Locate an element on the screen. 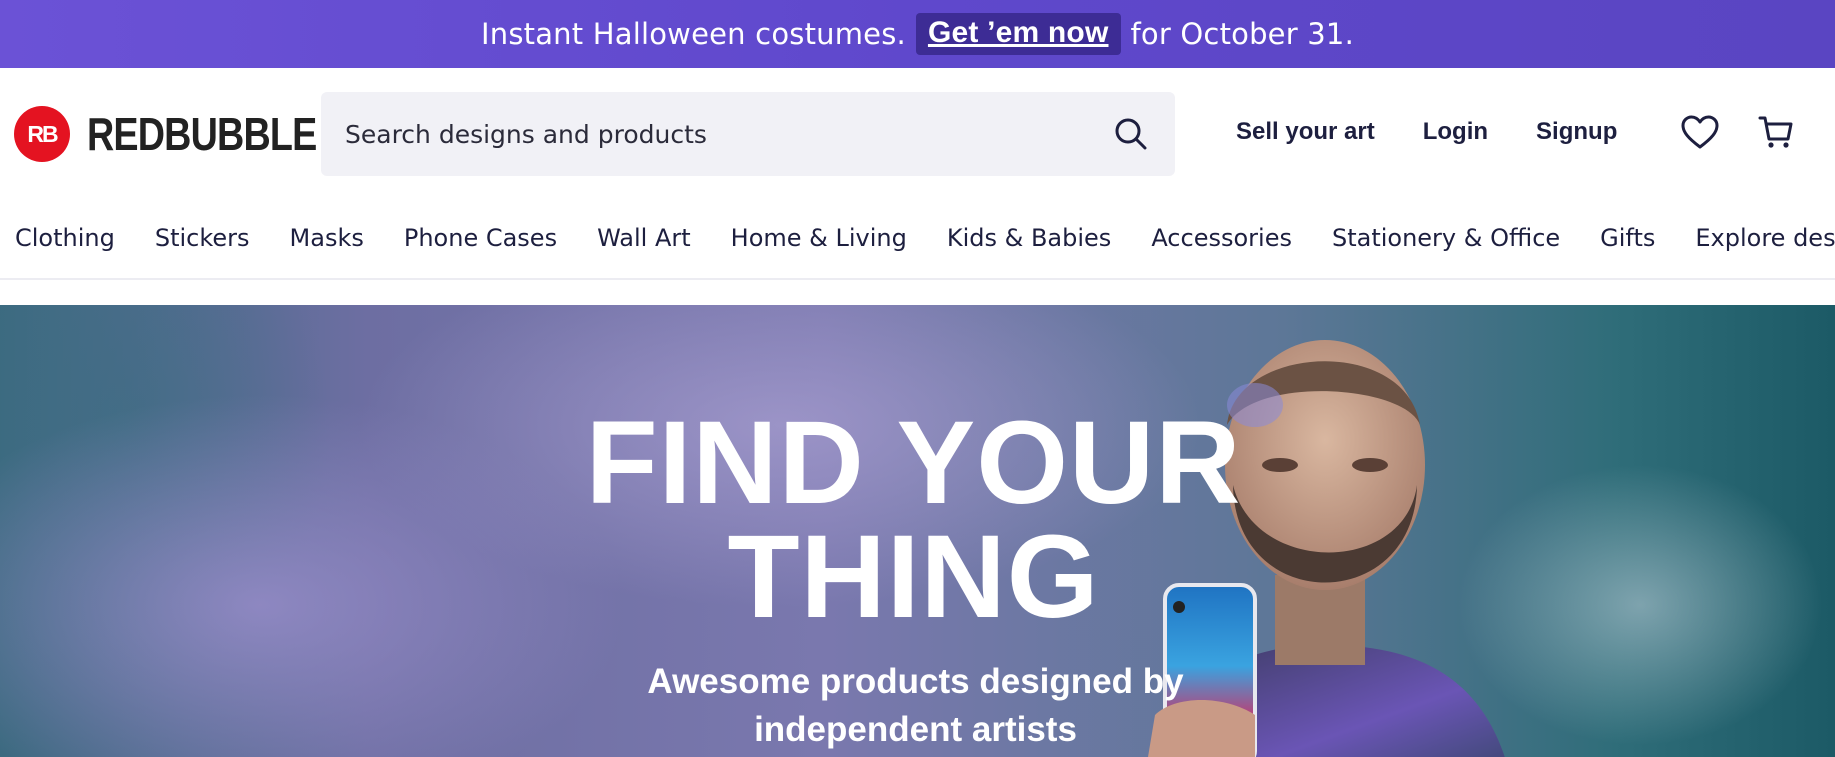 Image resolution: width=1835 pixels, height=757 pixels. nav-item-clothing: Clothing is located at coordinates (65, 238).